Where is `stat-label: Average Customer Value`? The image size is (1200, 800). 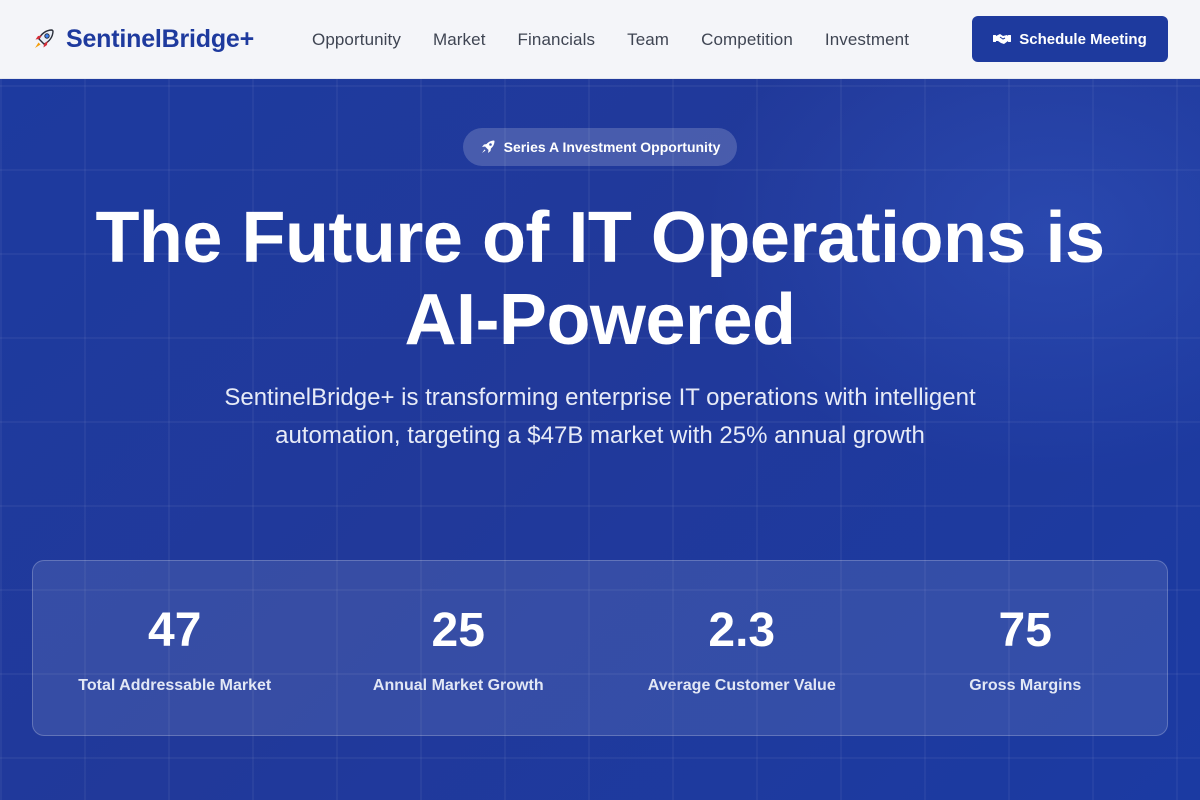 stat-label: Average Customer Value is located at coordinates (741, 685).